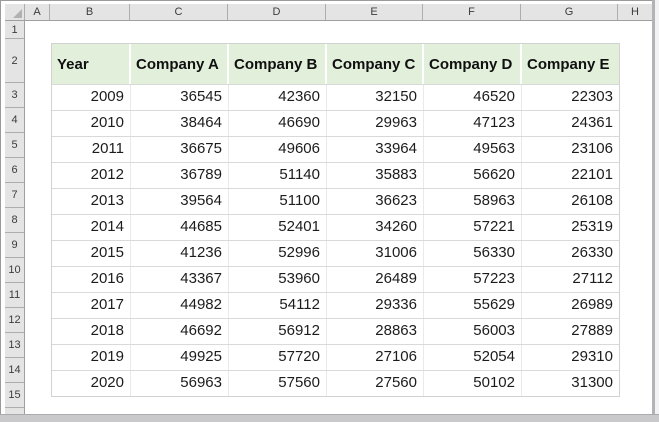 This screenshot has width=659, height=422. What do you see at coordinates (14, 170) in the screenshot?
I see `row-header-6: 6` at bounding box center [14, 170].